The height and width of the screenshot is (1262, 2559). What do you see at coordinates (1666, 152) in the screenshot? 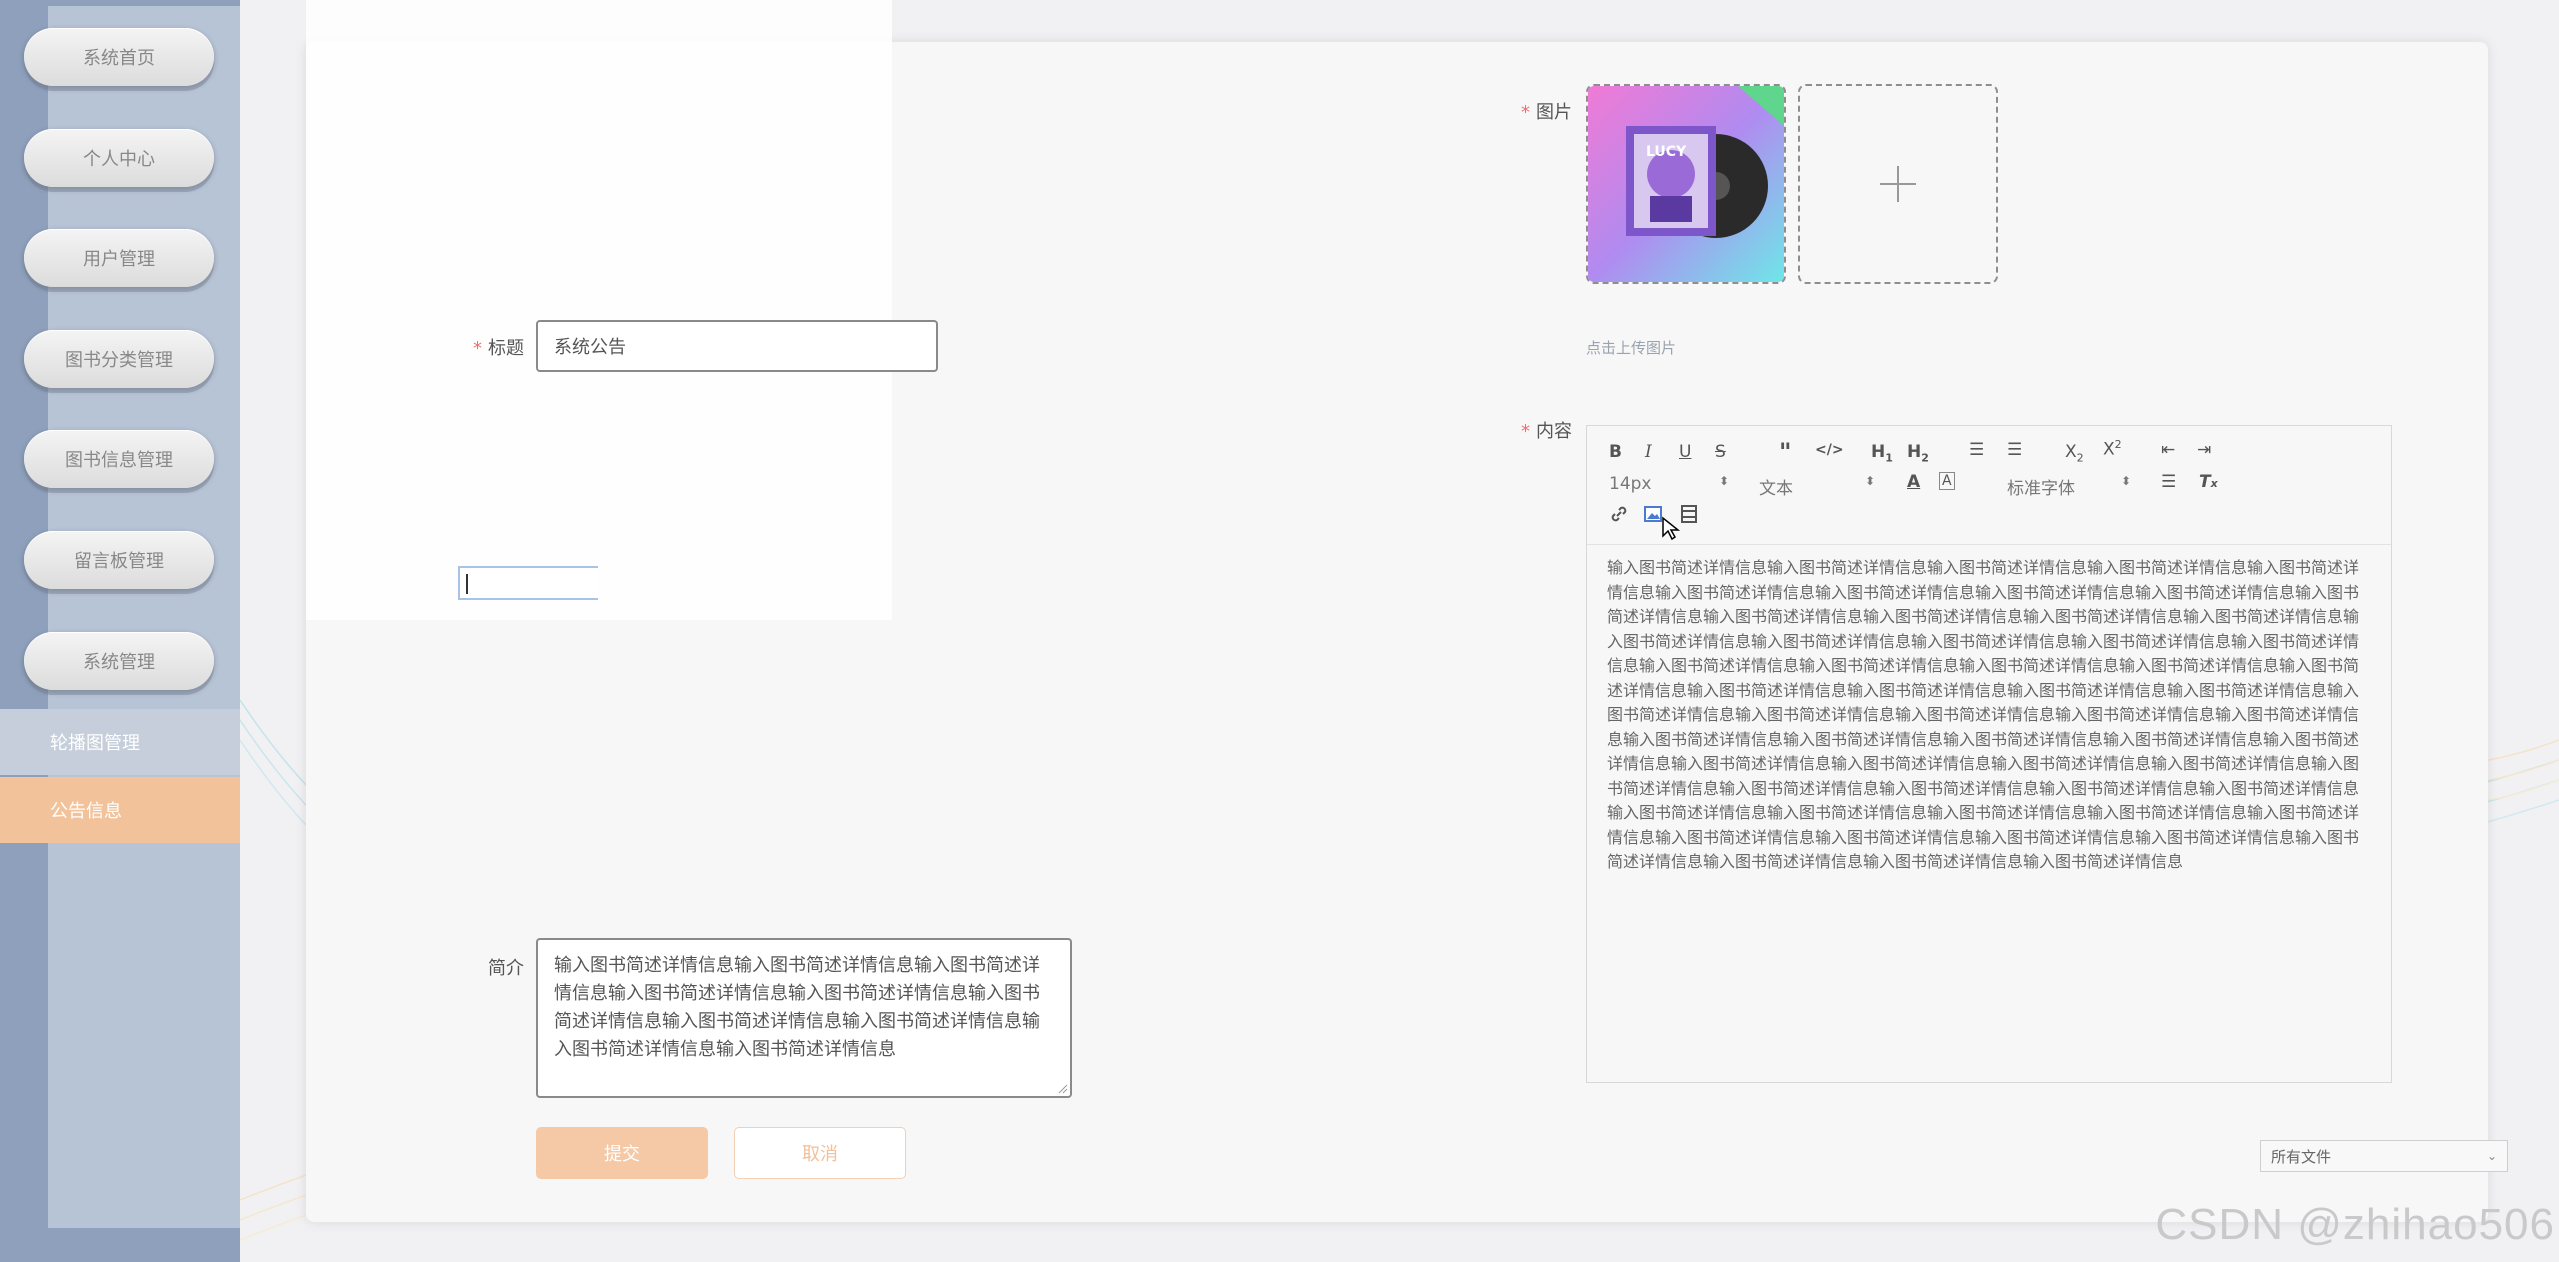
I see `svg-text: LUCY` at bounding box center [1666, 152].